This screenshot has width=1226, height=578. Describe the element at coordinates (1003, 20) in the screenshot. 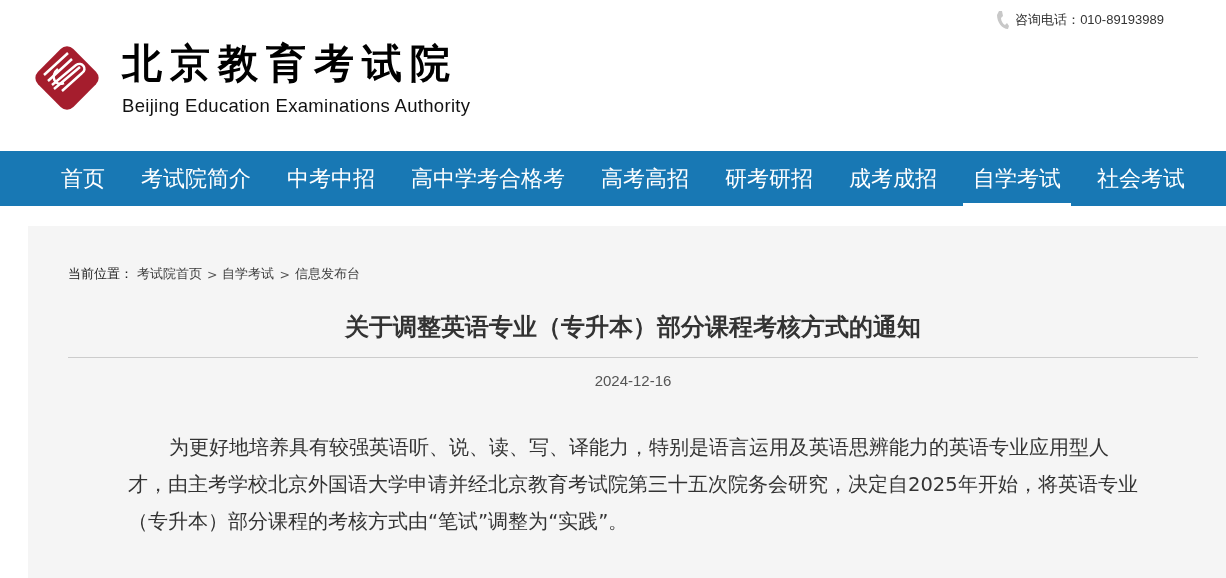

I see `phone-icon` at that location.